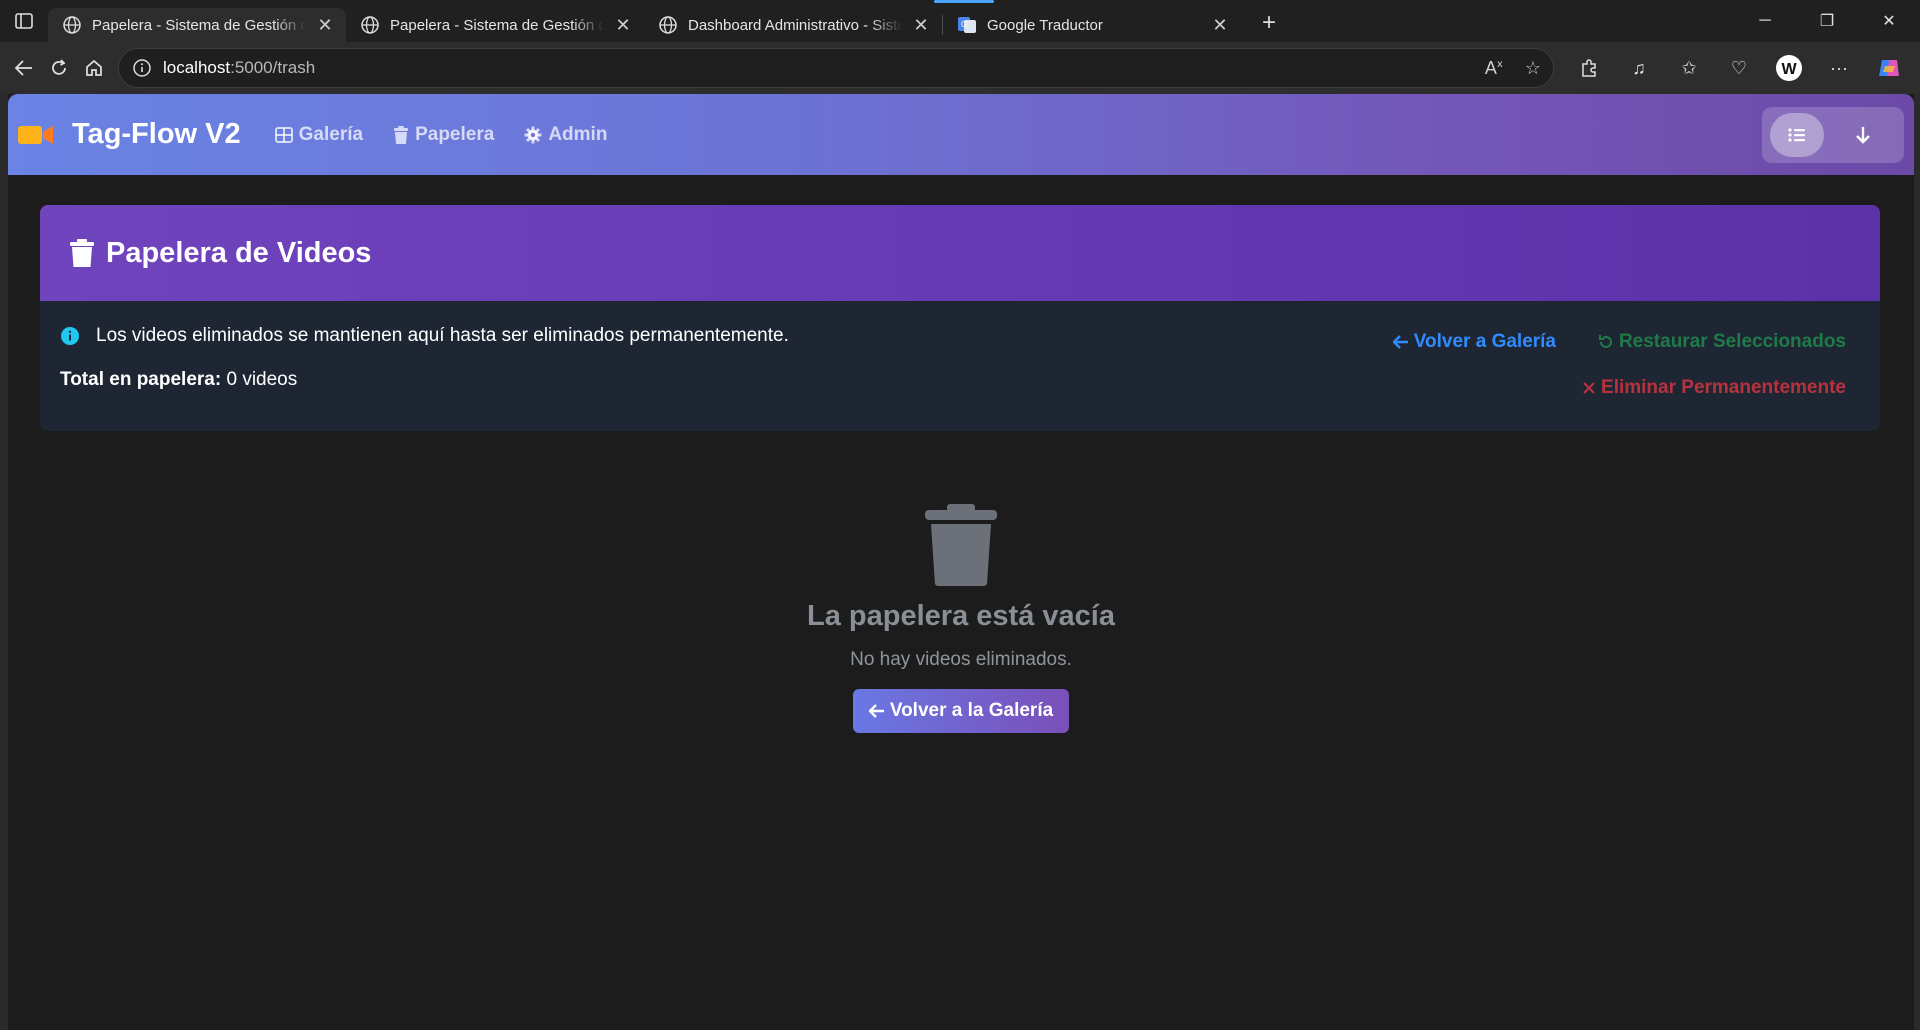 The width and height of the screenshot is (1920, 1030). Describe the element at coordinates (533, 134) in the screenshot. I see `gear-icon` at that location.